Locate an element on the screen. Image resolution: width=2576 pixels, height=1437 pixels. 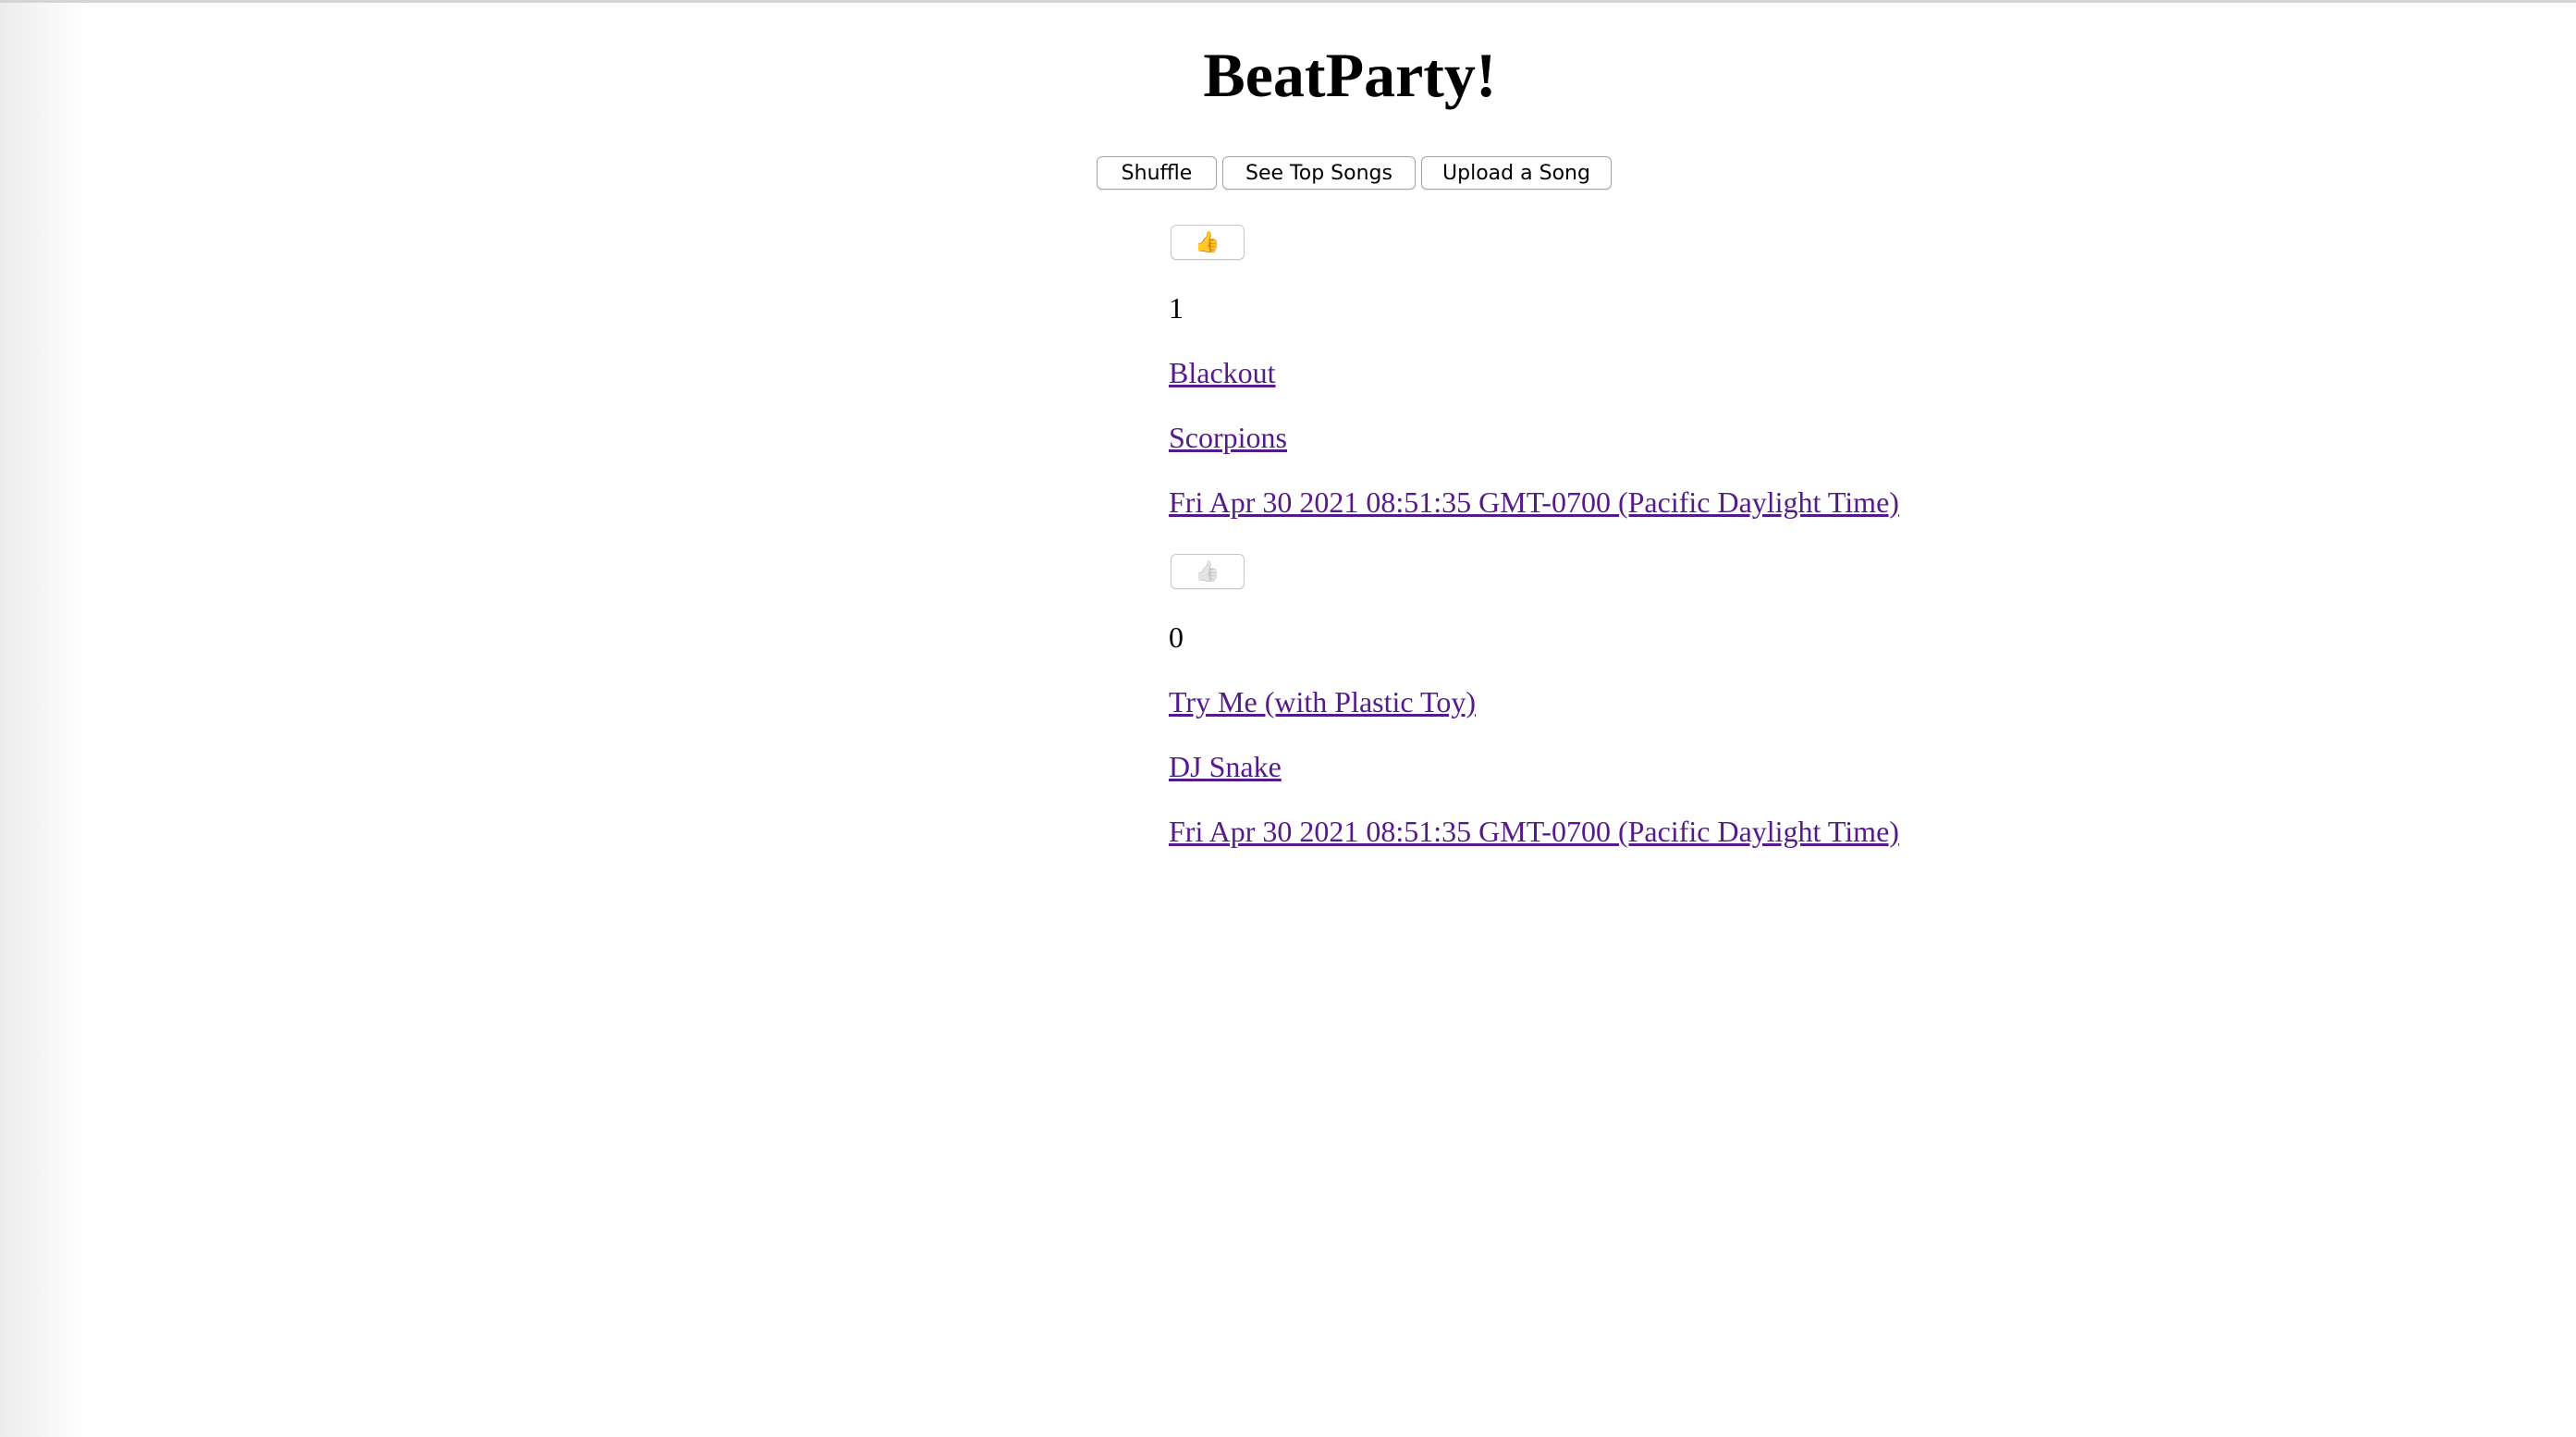
see-top-songs-button: See Top Songs is located at coordinates (1319, 173).